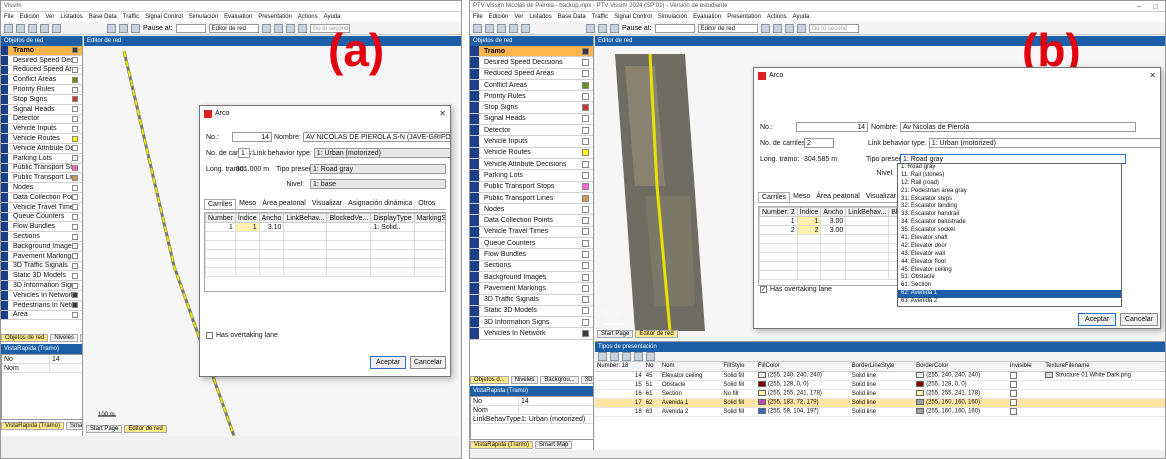 The height and width of the screenshot is (459, 1166). I want to click on fill-color-cell: (255, 240, 240, 240), so click(802, 376).